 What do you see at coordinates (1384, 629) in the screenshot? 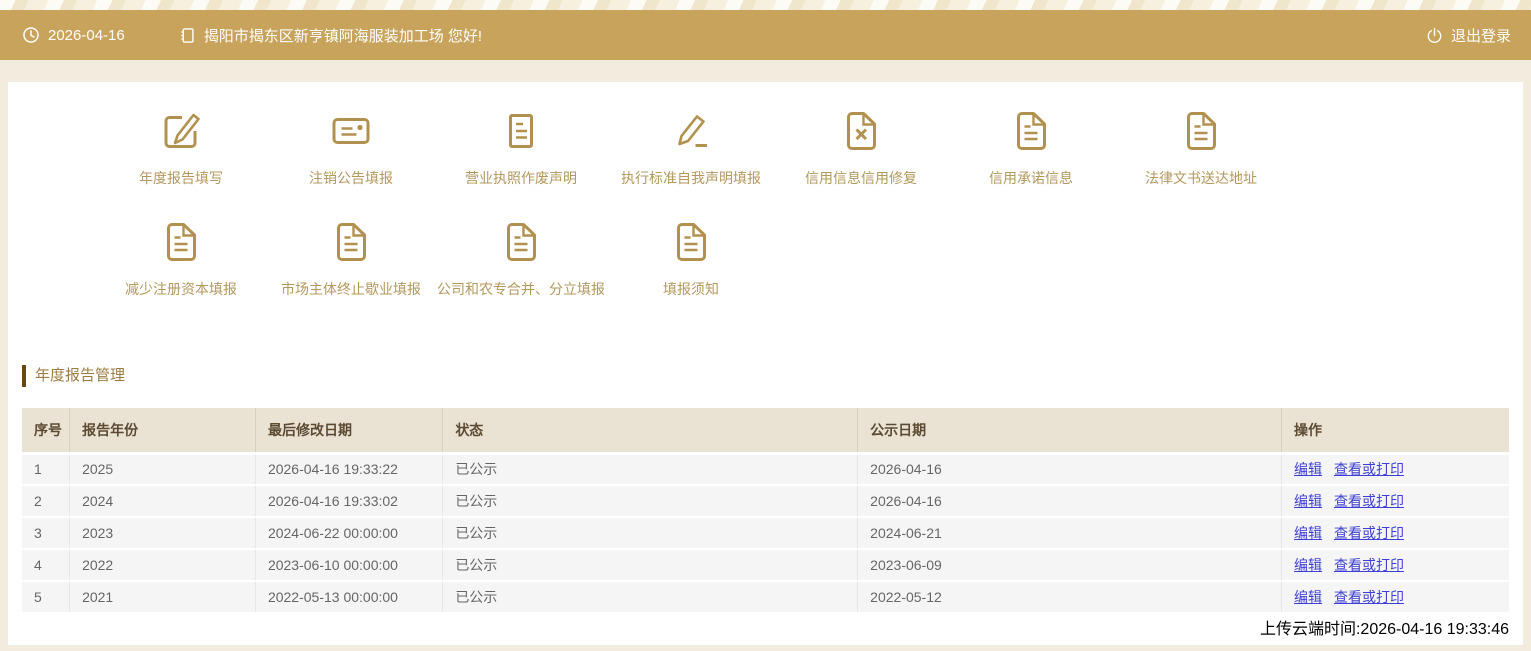
I see `upload-time-text: 上传云端时间:2026-04-16 19:33:46` at bounding box center [1384, 629].